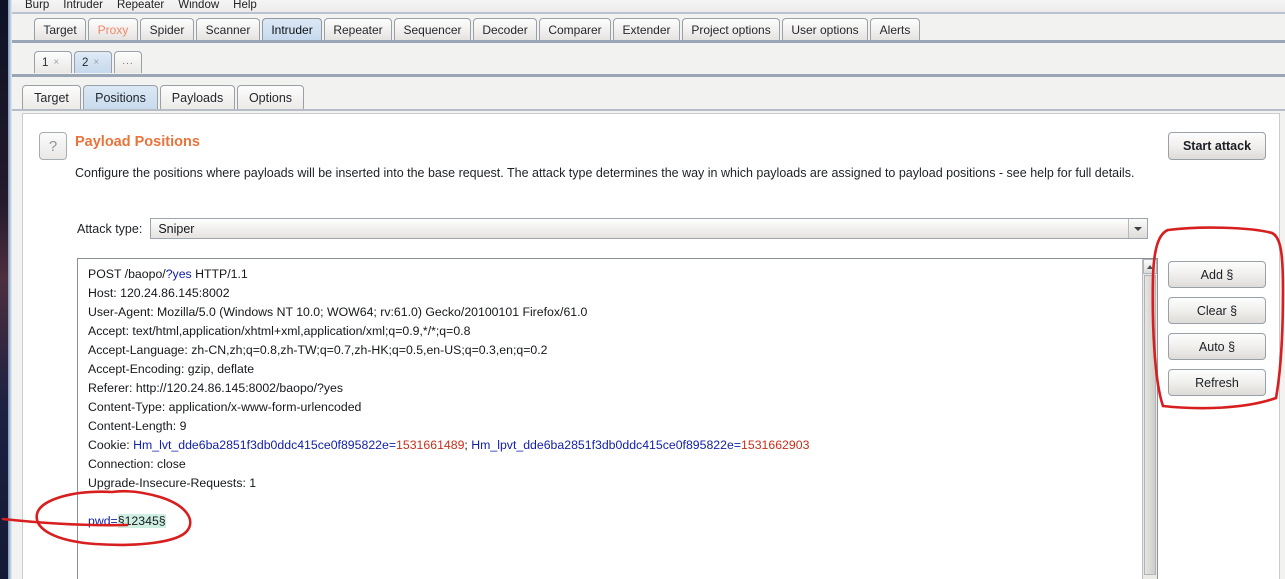  Describe the element at coordinates (1217, 274) in the screenshot. I see `add-marker-button: Add §` at that location.